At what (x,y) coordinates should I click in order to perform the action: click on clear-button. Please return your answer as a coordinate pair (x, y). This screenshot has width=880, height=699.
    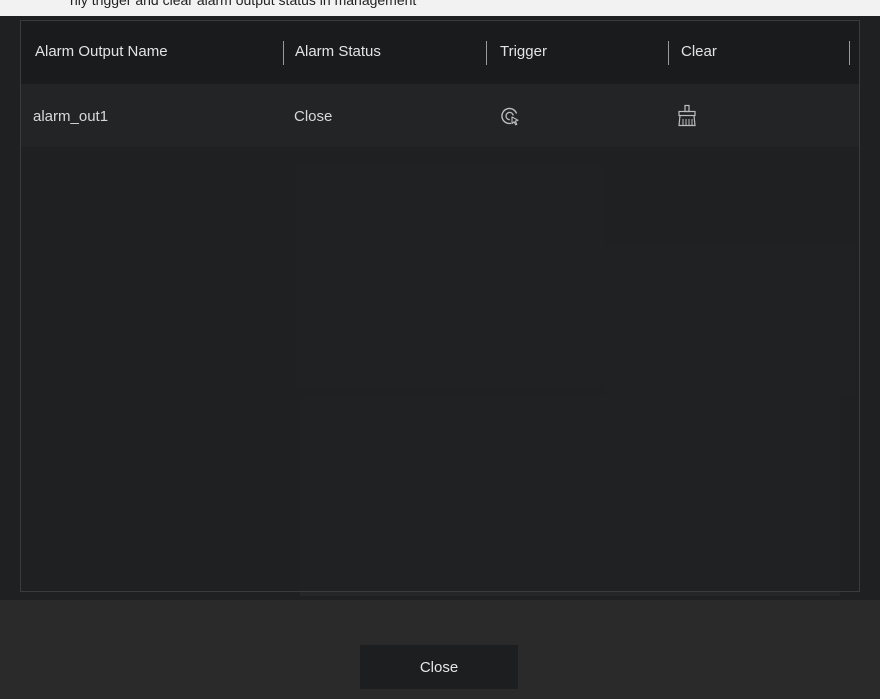
    Looking at the image, I should click on (687, 116).